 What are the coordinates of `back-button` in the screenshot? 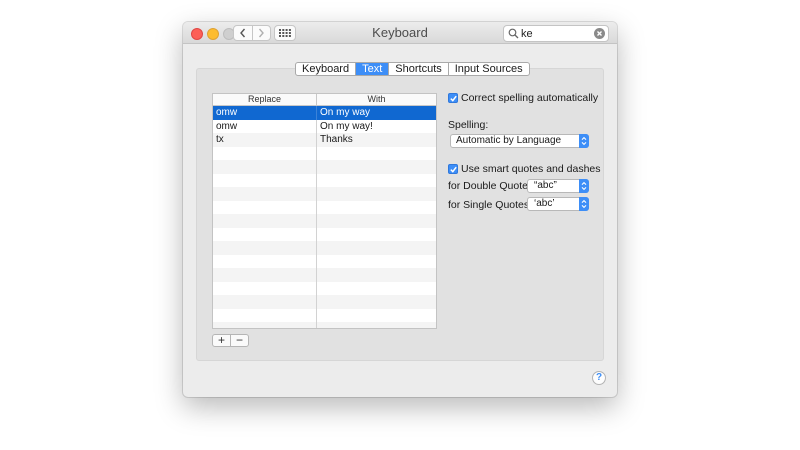 It's located at (243, 33).